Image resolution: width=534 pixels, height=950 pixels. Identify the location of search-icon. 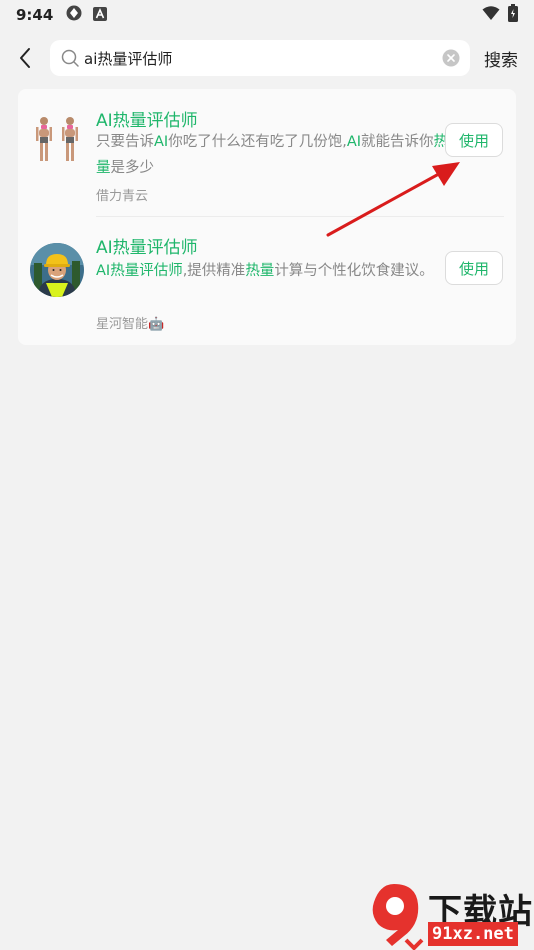
(70, 58).